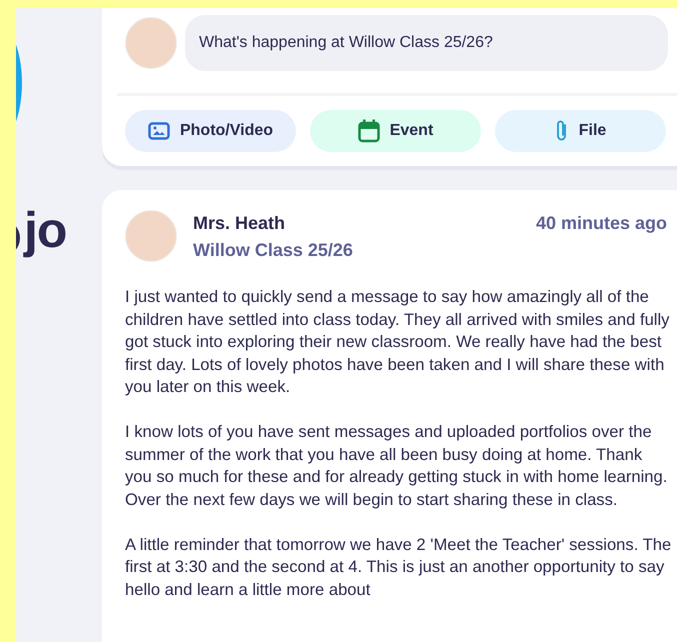  Describe the element at coordinates (426, 43) in the screenshot. I see `post-input-field: What's happening at Willow Class 25/26?` at that location.